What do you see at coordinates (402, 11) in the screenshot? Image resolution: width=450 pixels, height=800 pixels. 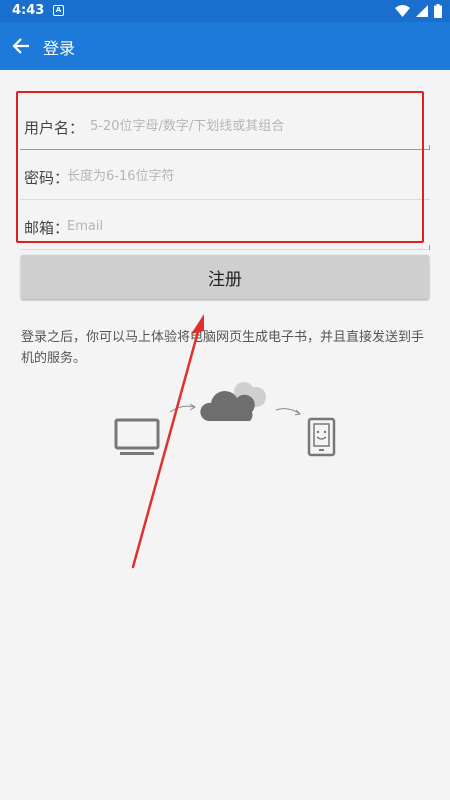 I see `wifi-icon` at bounding box center [402, 11].